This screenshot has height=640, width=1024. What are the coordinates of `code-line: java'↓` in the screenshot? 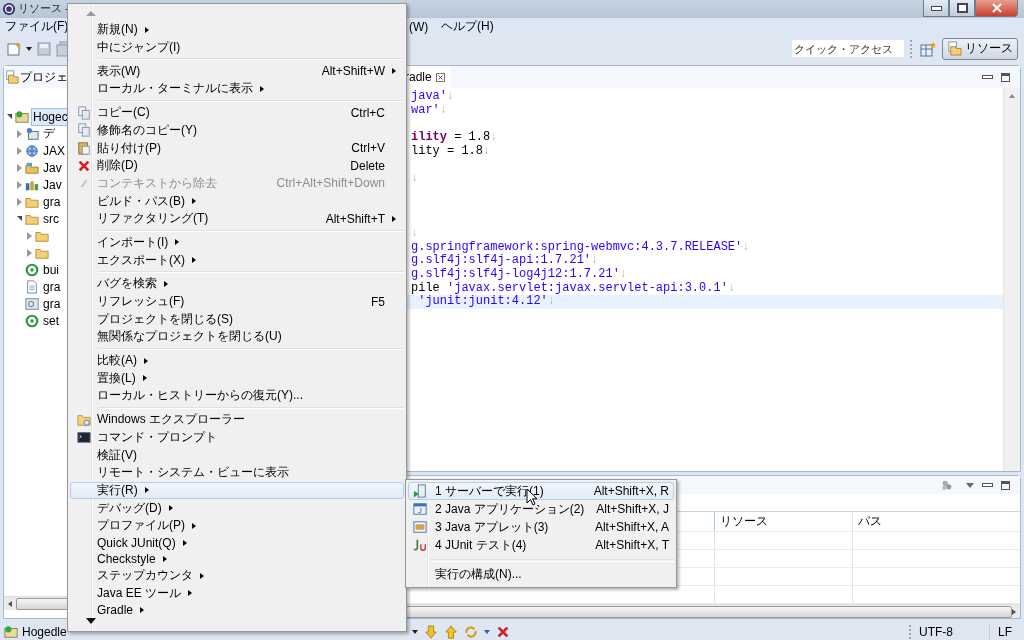 It's located at (433, 96).